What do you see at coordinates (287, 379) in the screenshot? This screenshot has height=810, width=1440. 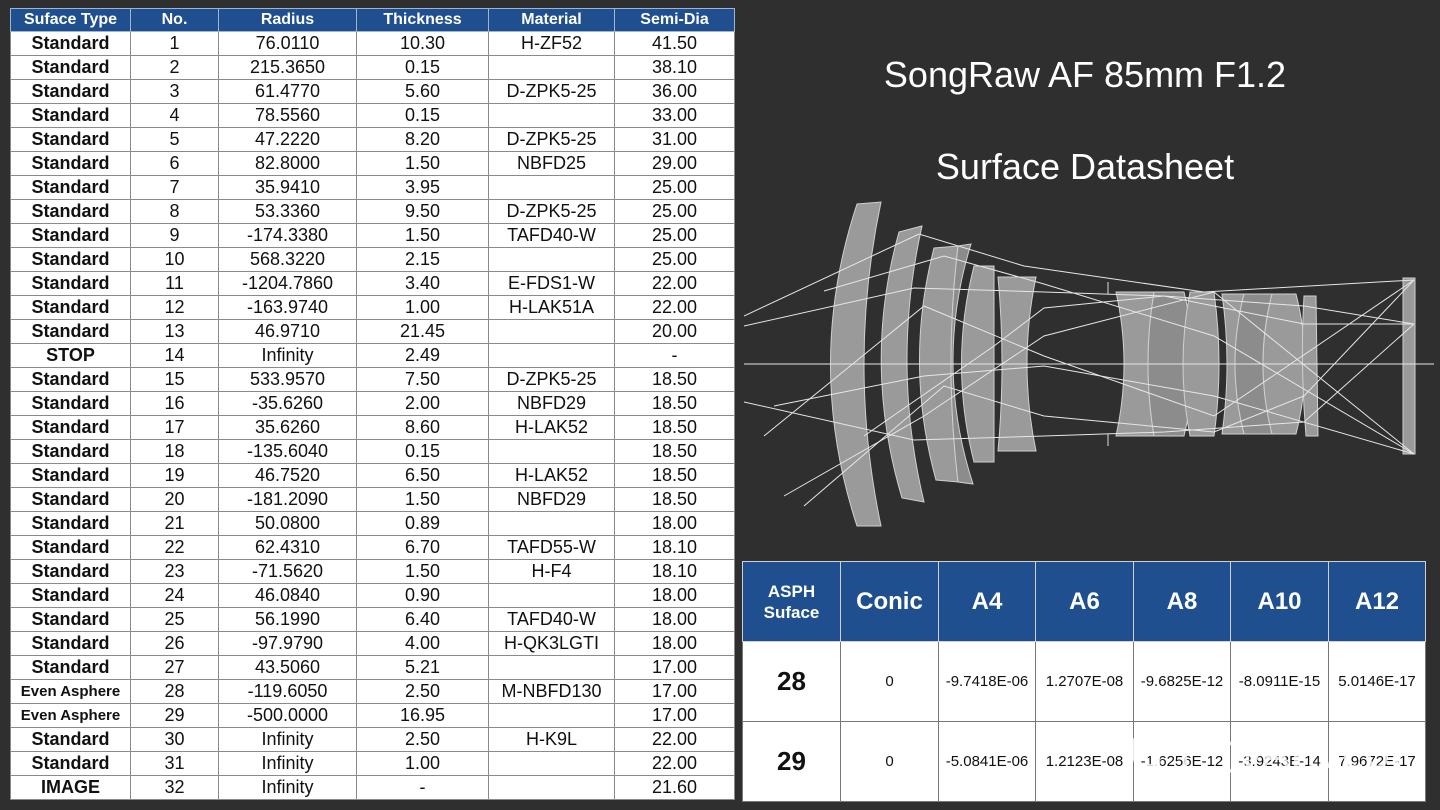 I see `table-cell: 533.9570` at bounding box center [287, 379].